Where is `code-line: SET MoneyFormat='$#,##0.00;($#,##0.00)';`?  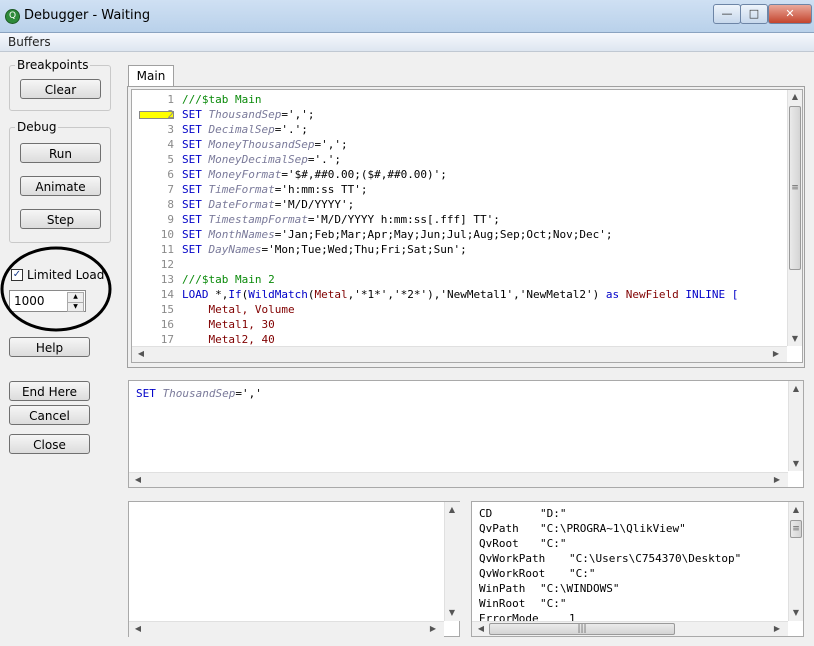
code-line: SET MoneyFormat='$#,##0.00;($#,##0.00)'; is located at coordinates (314, 174).